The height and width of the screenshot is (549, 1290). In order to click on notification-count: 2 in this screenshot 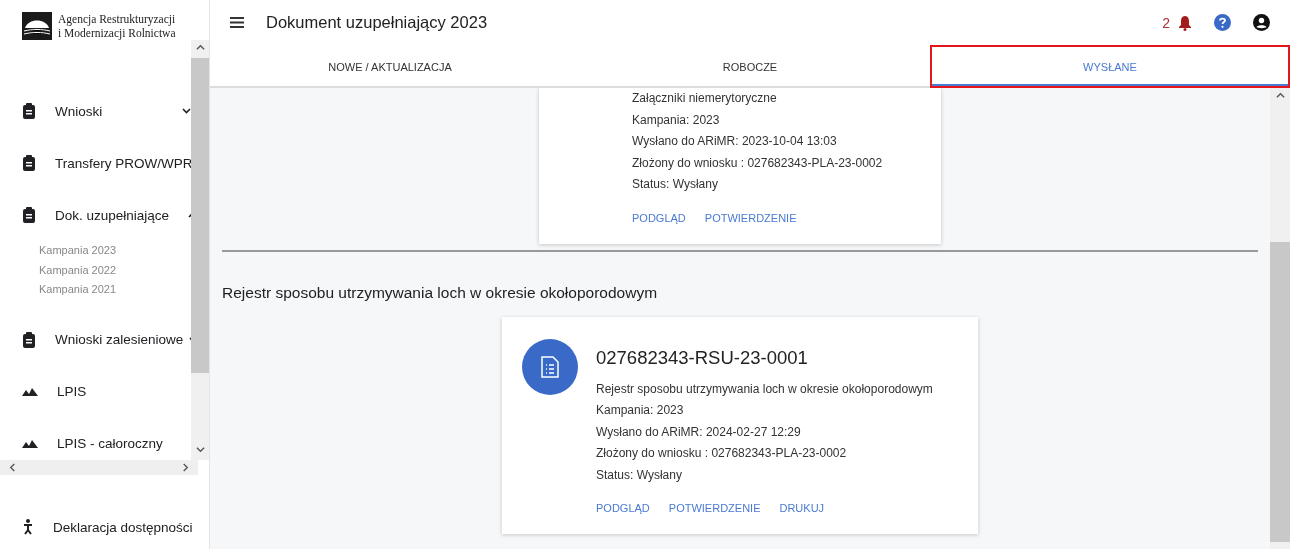, I will do `click(1166, 22)`.